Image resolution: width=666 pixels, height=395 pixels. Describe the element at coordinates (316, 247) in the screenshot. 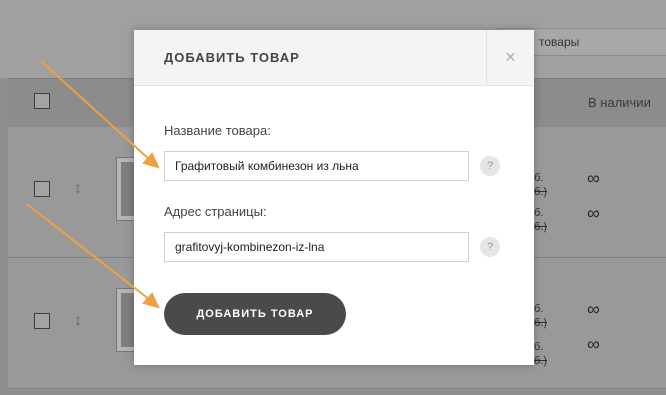

I see `page-url-input: grafitovyj-kombinezon-iz-lna` at that location.